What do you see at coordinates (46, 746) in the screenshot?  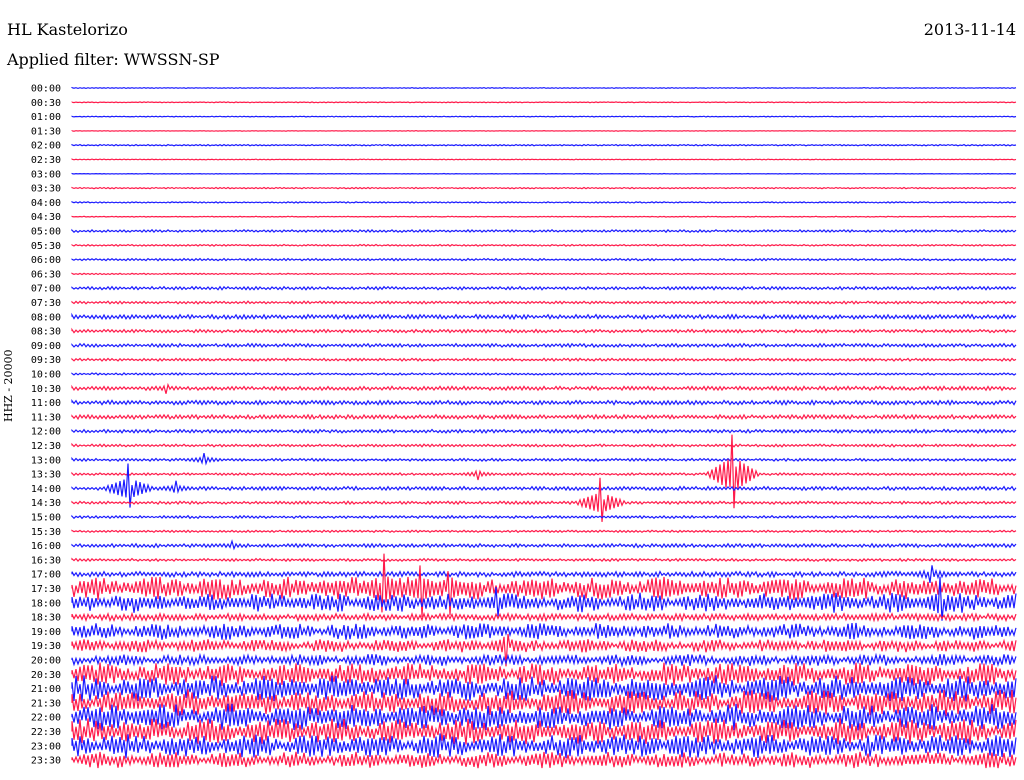 I see `time-tick-label: 23:00` at bounding box center [46, 746].